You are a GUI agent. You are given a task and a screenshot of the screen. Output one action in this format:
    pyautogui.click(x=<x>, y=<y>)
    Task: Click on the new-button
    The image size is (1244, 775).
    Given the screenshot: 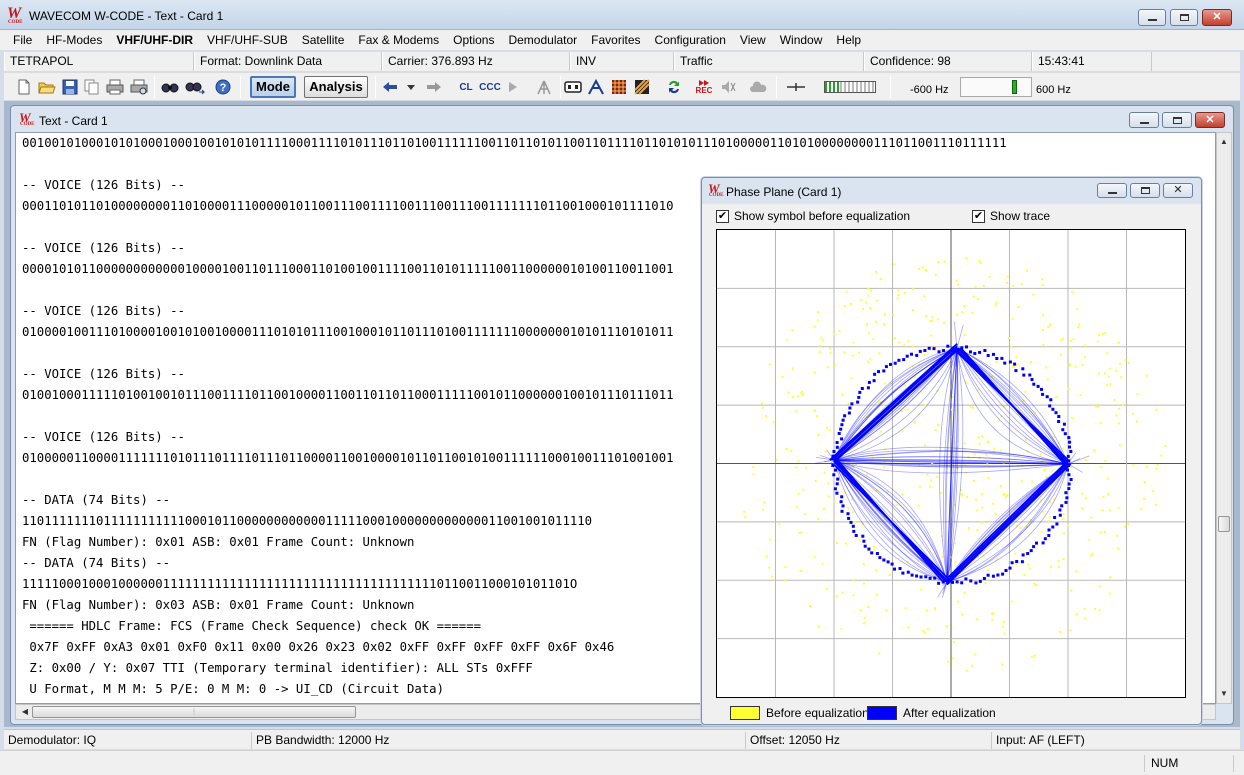 What is the action you would take?
    pyautogui.click(x=24, y=87)
    